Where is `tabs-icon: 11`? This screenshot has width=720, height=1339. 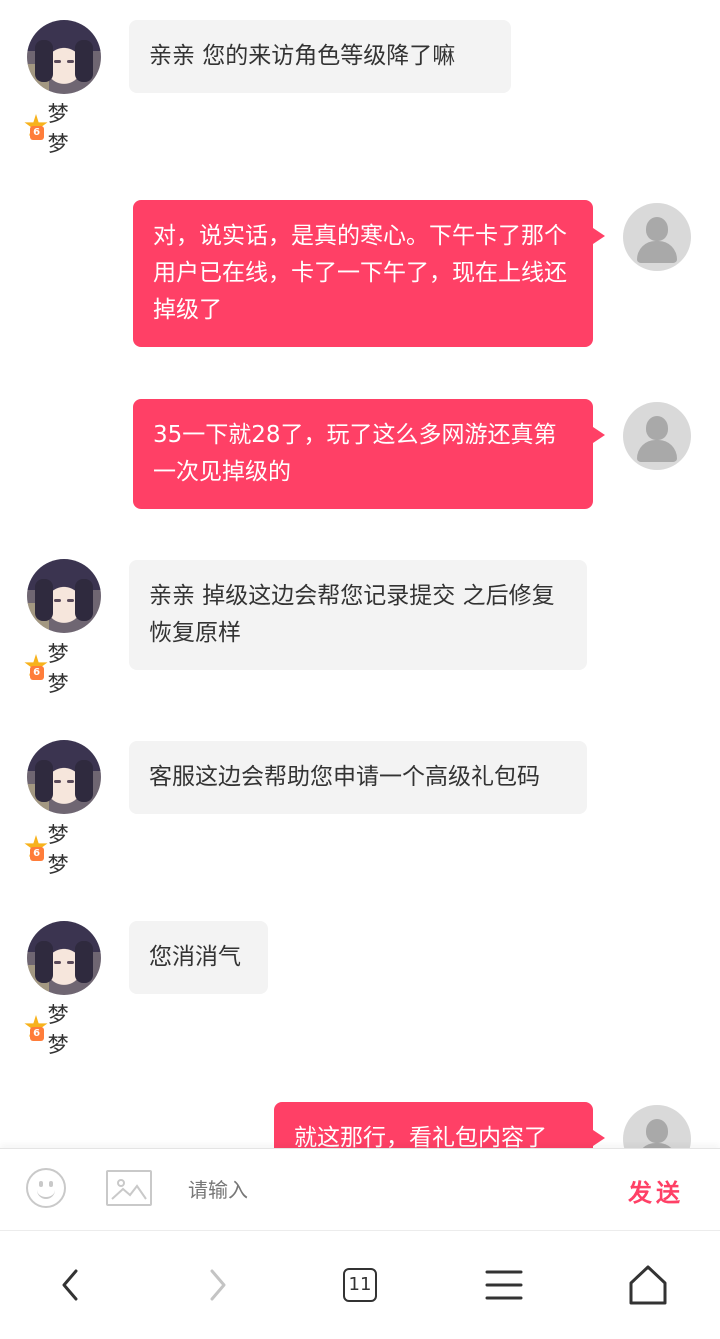
tabs-icon: 11 is located at coordinates (360, 1285).